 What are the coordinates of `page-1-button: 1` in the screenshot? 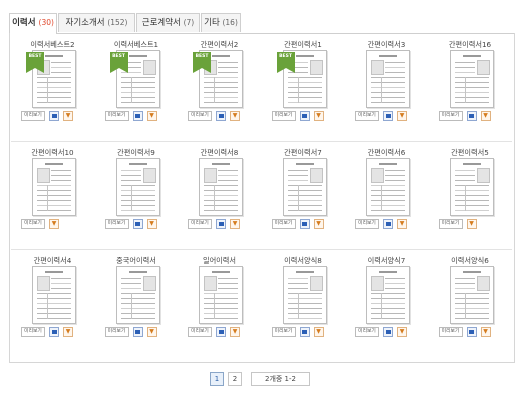 It's located at (217, 379).